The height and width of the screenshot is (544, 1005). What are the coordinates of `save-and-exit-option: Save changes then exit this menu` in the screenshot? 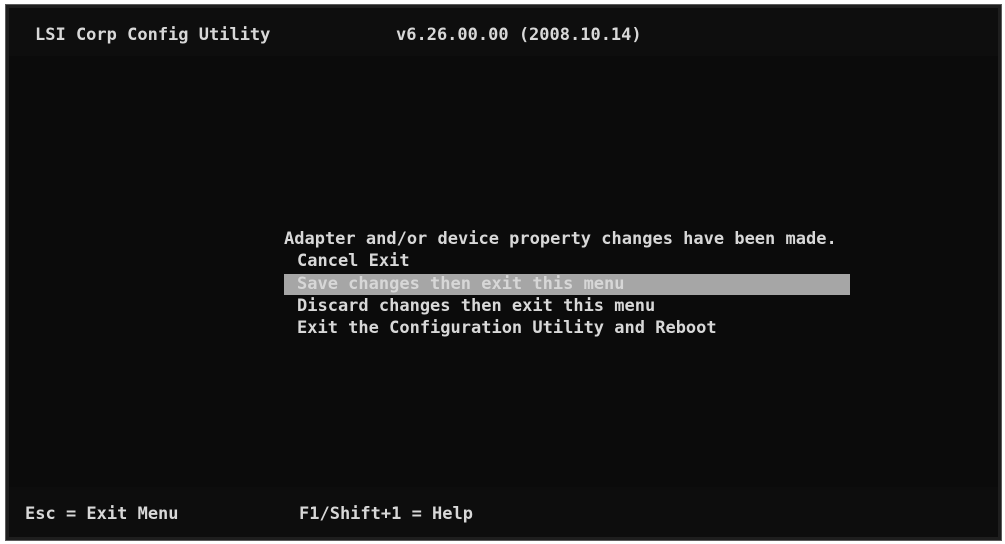 It's located at (567, 284).